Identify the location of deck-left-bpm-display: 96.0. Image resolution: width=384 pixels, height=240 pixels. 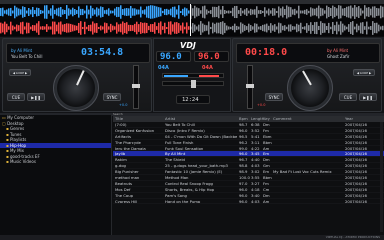
(173, 56).